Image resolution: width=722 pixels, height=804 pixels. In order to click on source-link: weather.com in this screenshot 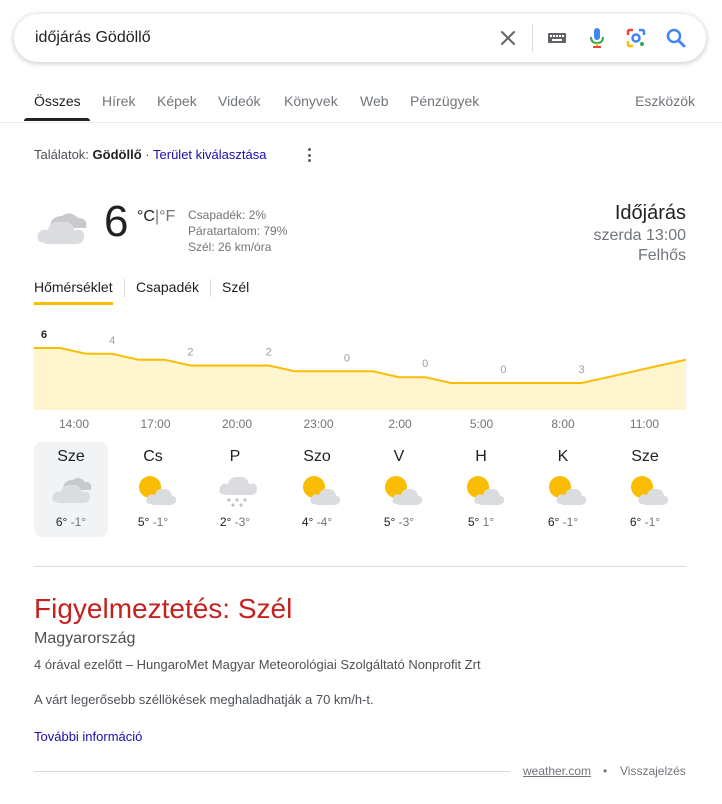, I will do `click(557, 771)`.